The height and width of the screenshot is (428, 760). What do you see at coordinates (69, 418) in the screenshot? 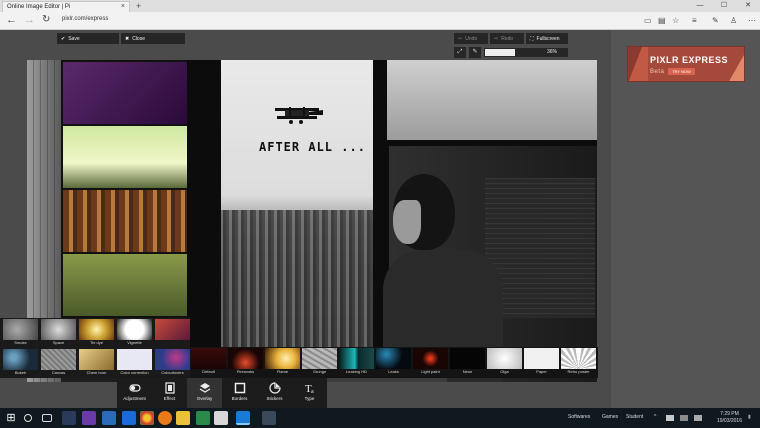
I see `photoshop-taskbar-icon` at bounding box center [69, 418].